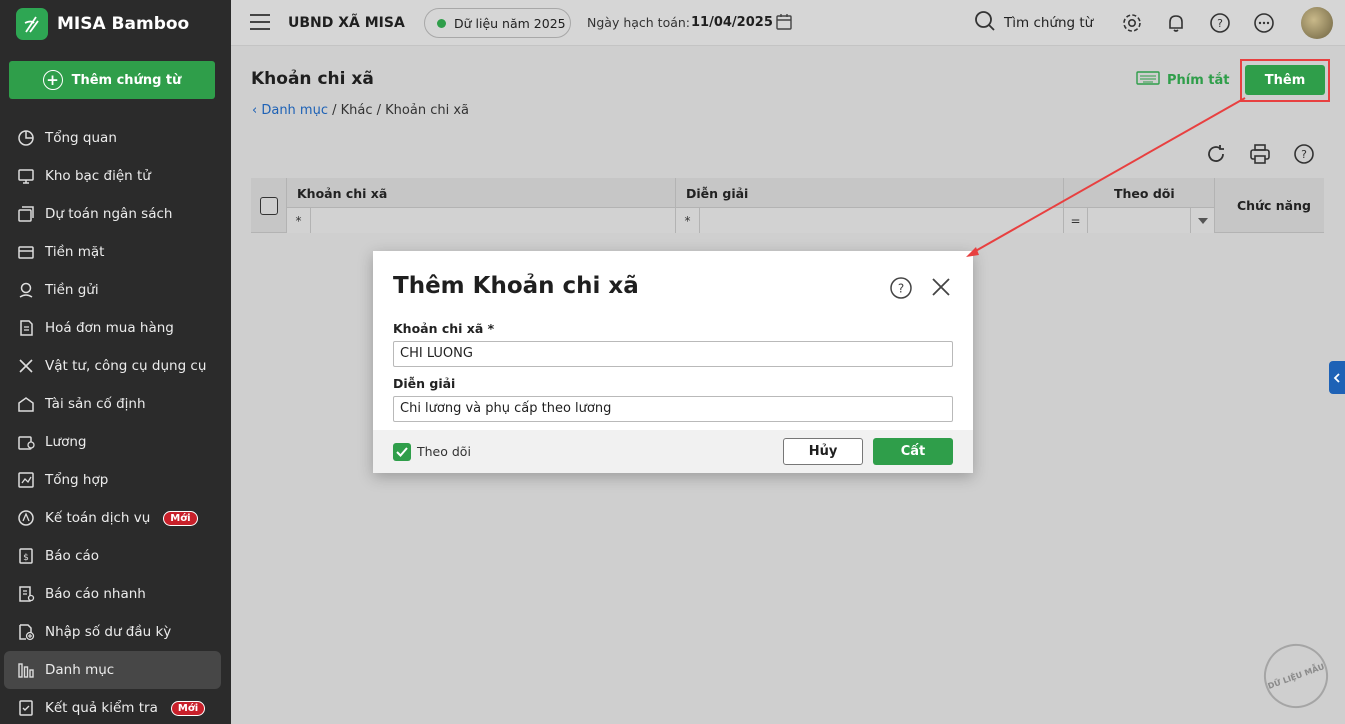 This screenshot has height=724, width=1345. I want to click on service-icon, so click(26, 518).